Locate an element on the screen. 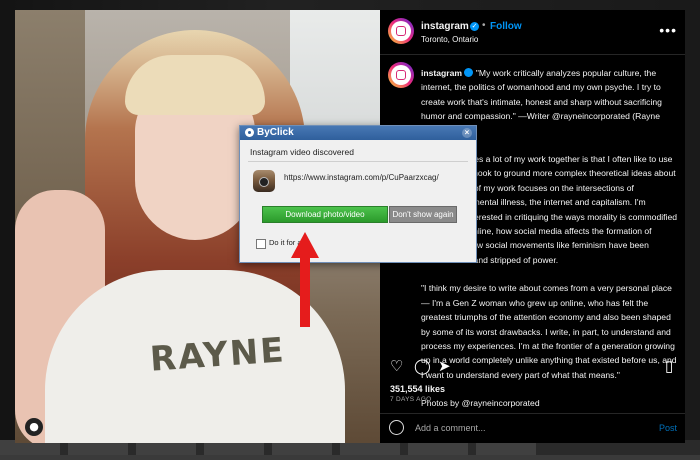 The image size is (700, 460). caption-paragraph-4: Photos by @rayneincorporated is located at coordinates (480, 403).